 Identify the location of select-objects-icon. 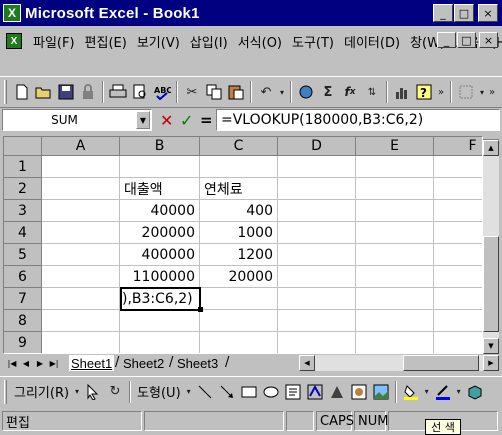
(93, 392).